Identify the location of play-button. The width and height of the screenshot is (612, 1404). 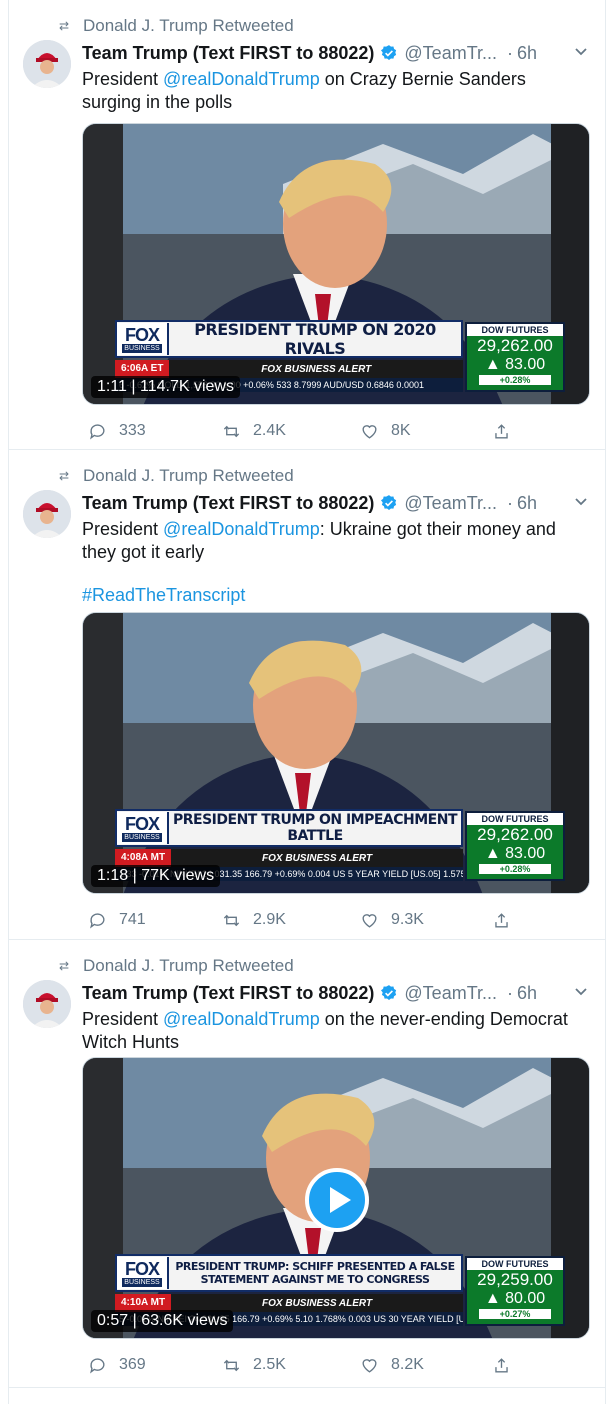
(337, 1200).